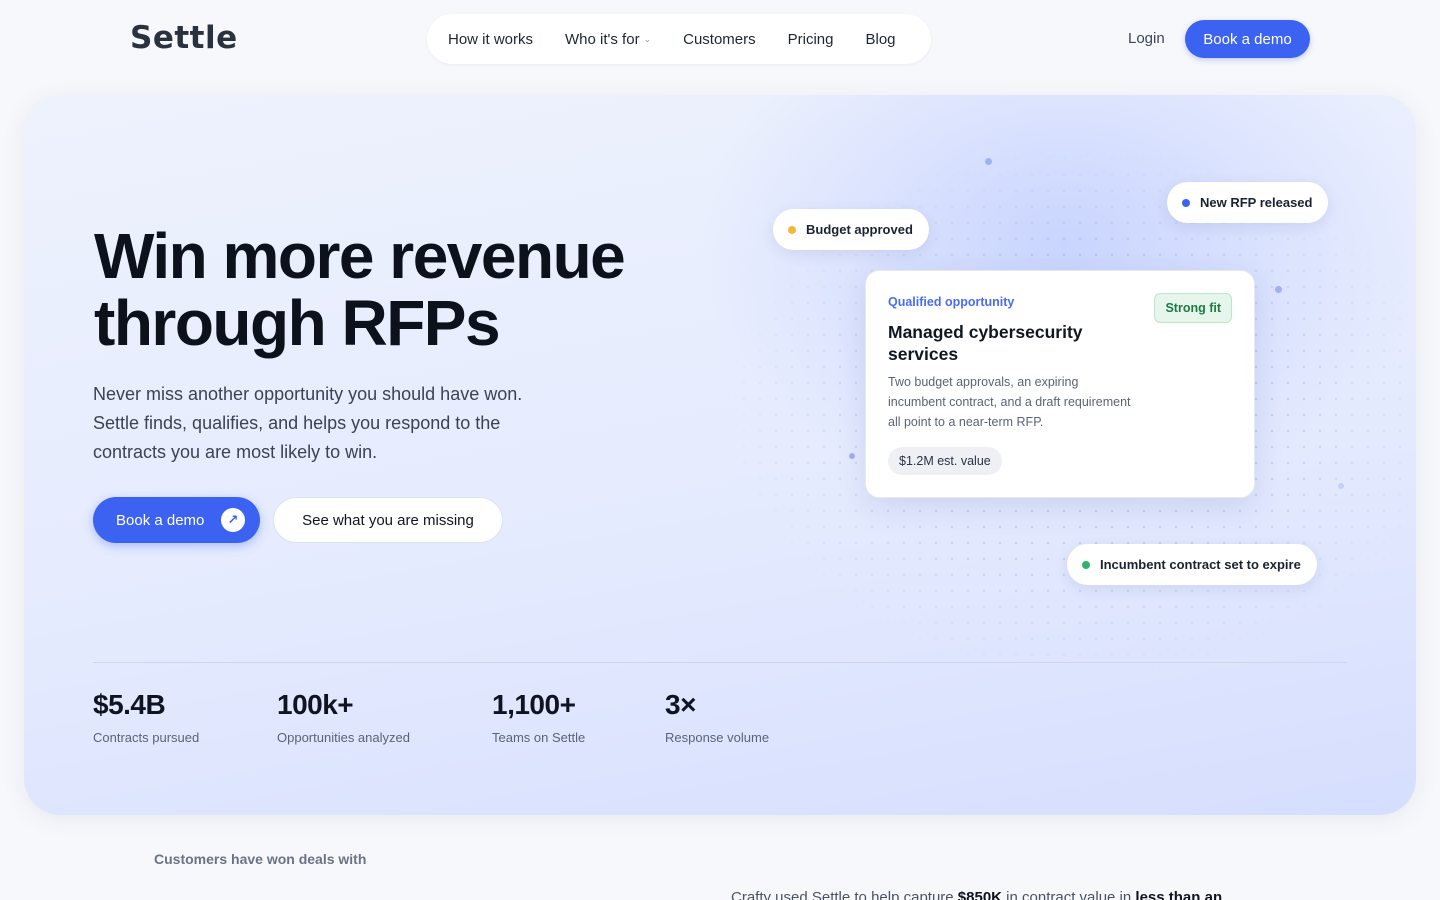  What do you see at coordinates (534, 704) in the screenshot?
I see `stat-value: 1,100+` at bounding box center [534, 704].